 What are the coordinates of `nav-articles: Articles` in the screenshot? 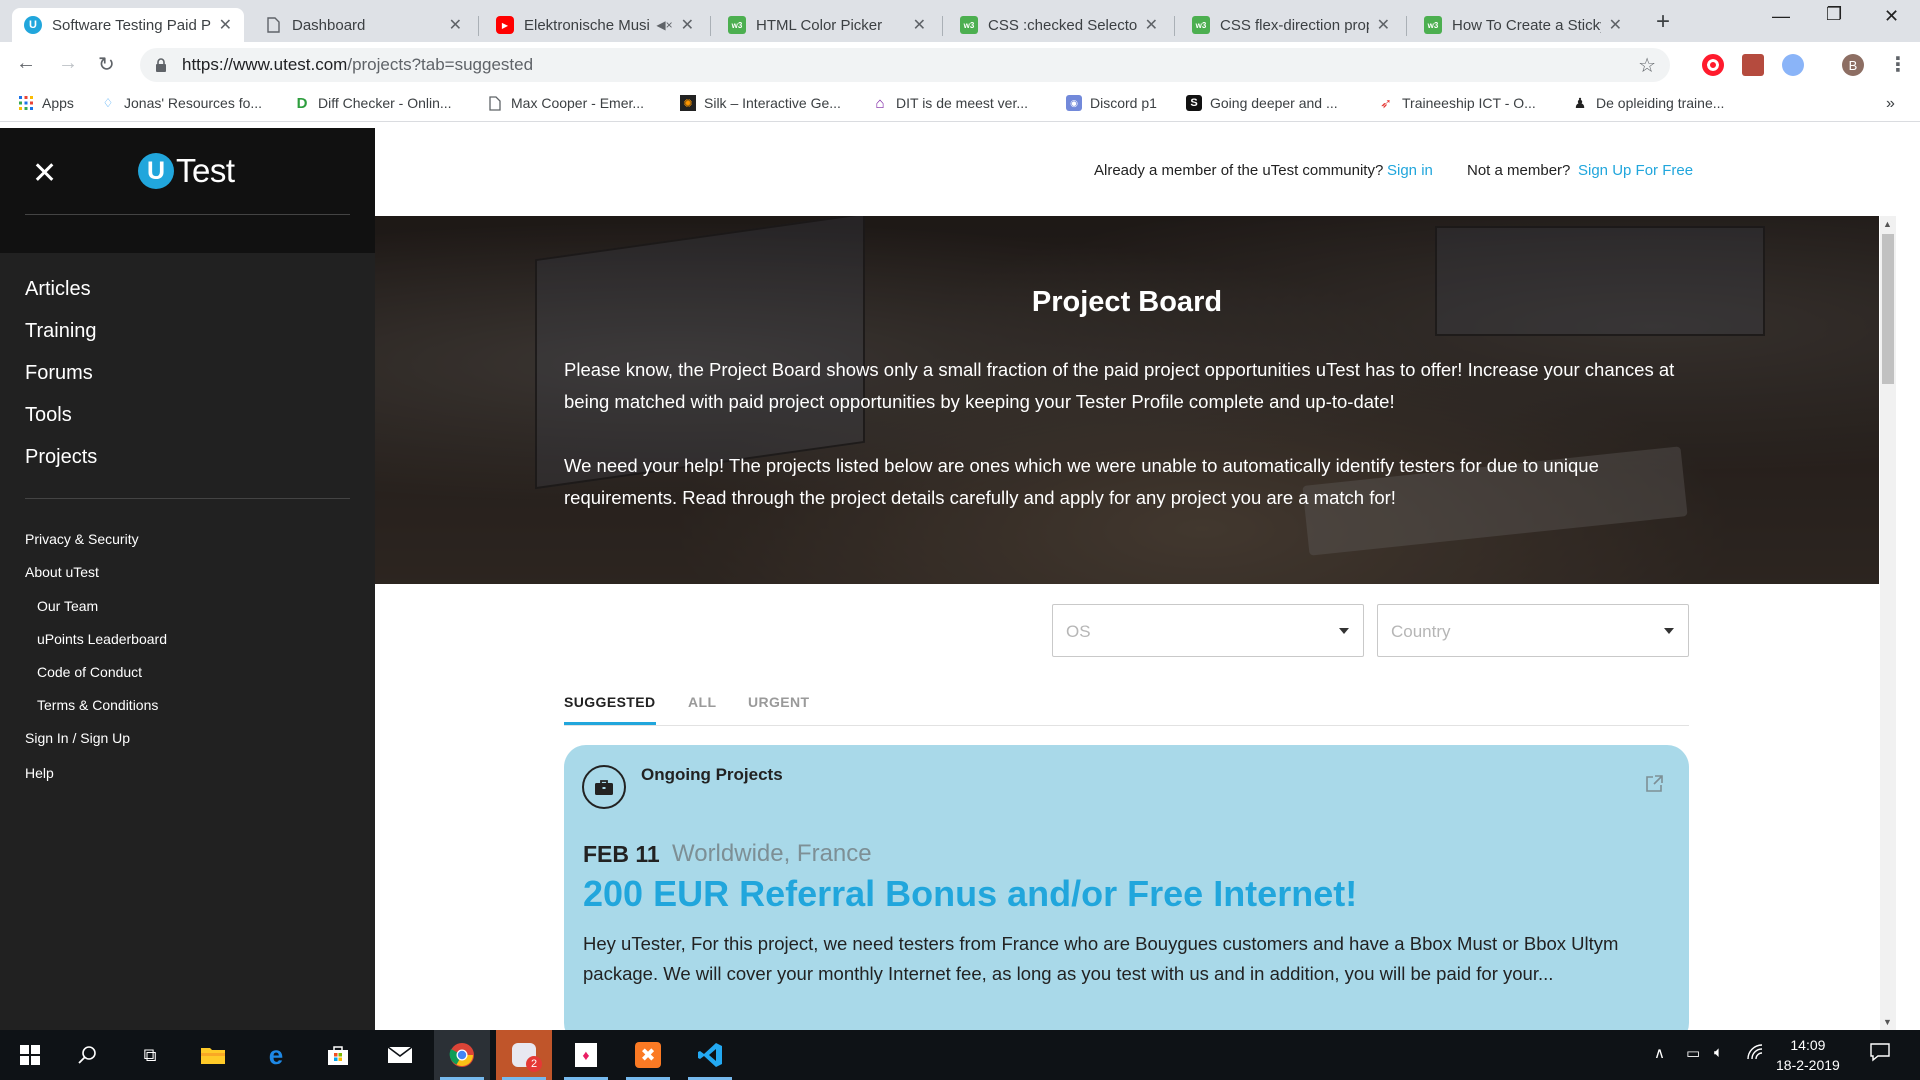 It's located at (58, 289).